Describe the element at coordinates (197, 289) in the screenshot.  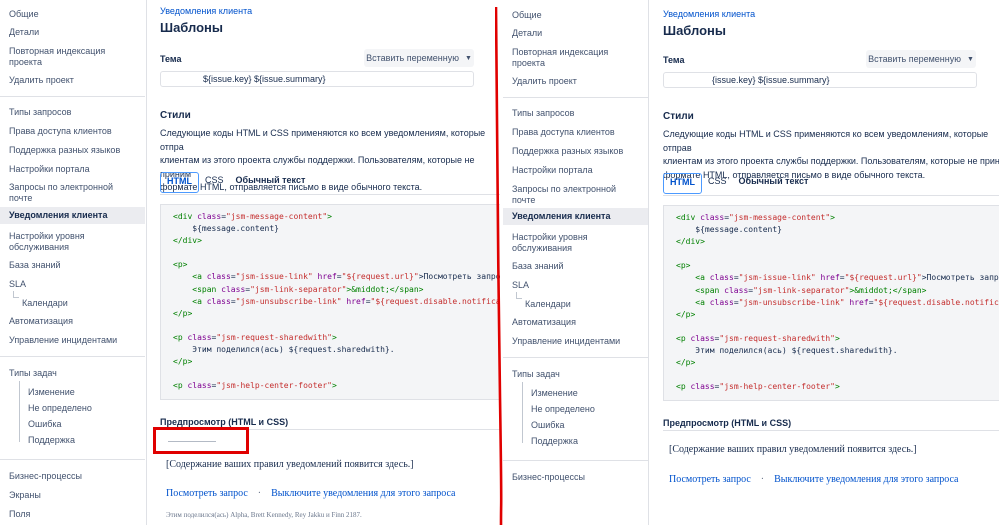
I see `code-token: <span` at that location.